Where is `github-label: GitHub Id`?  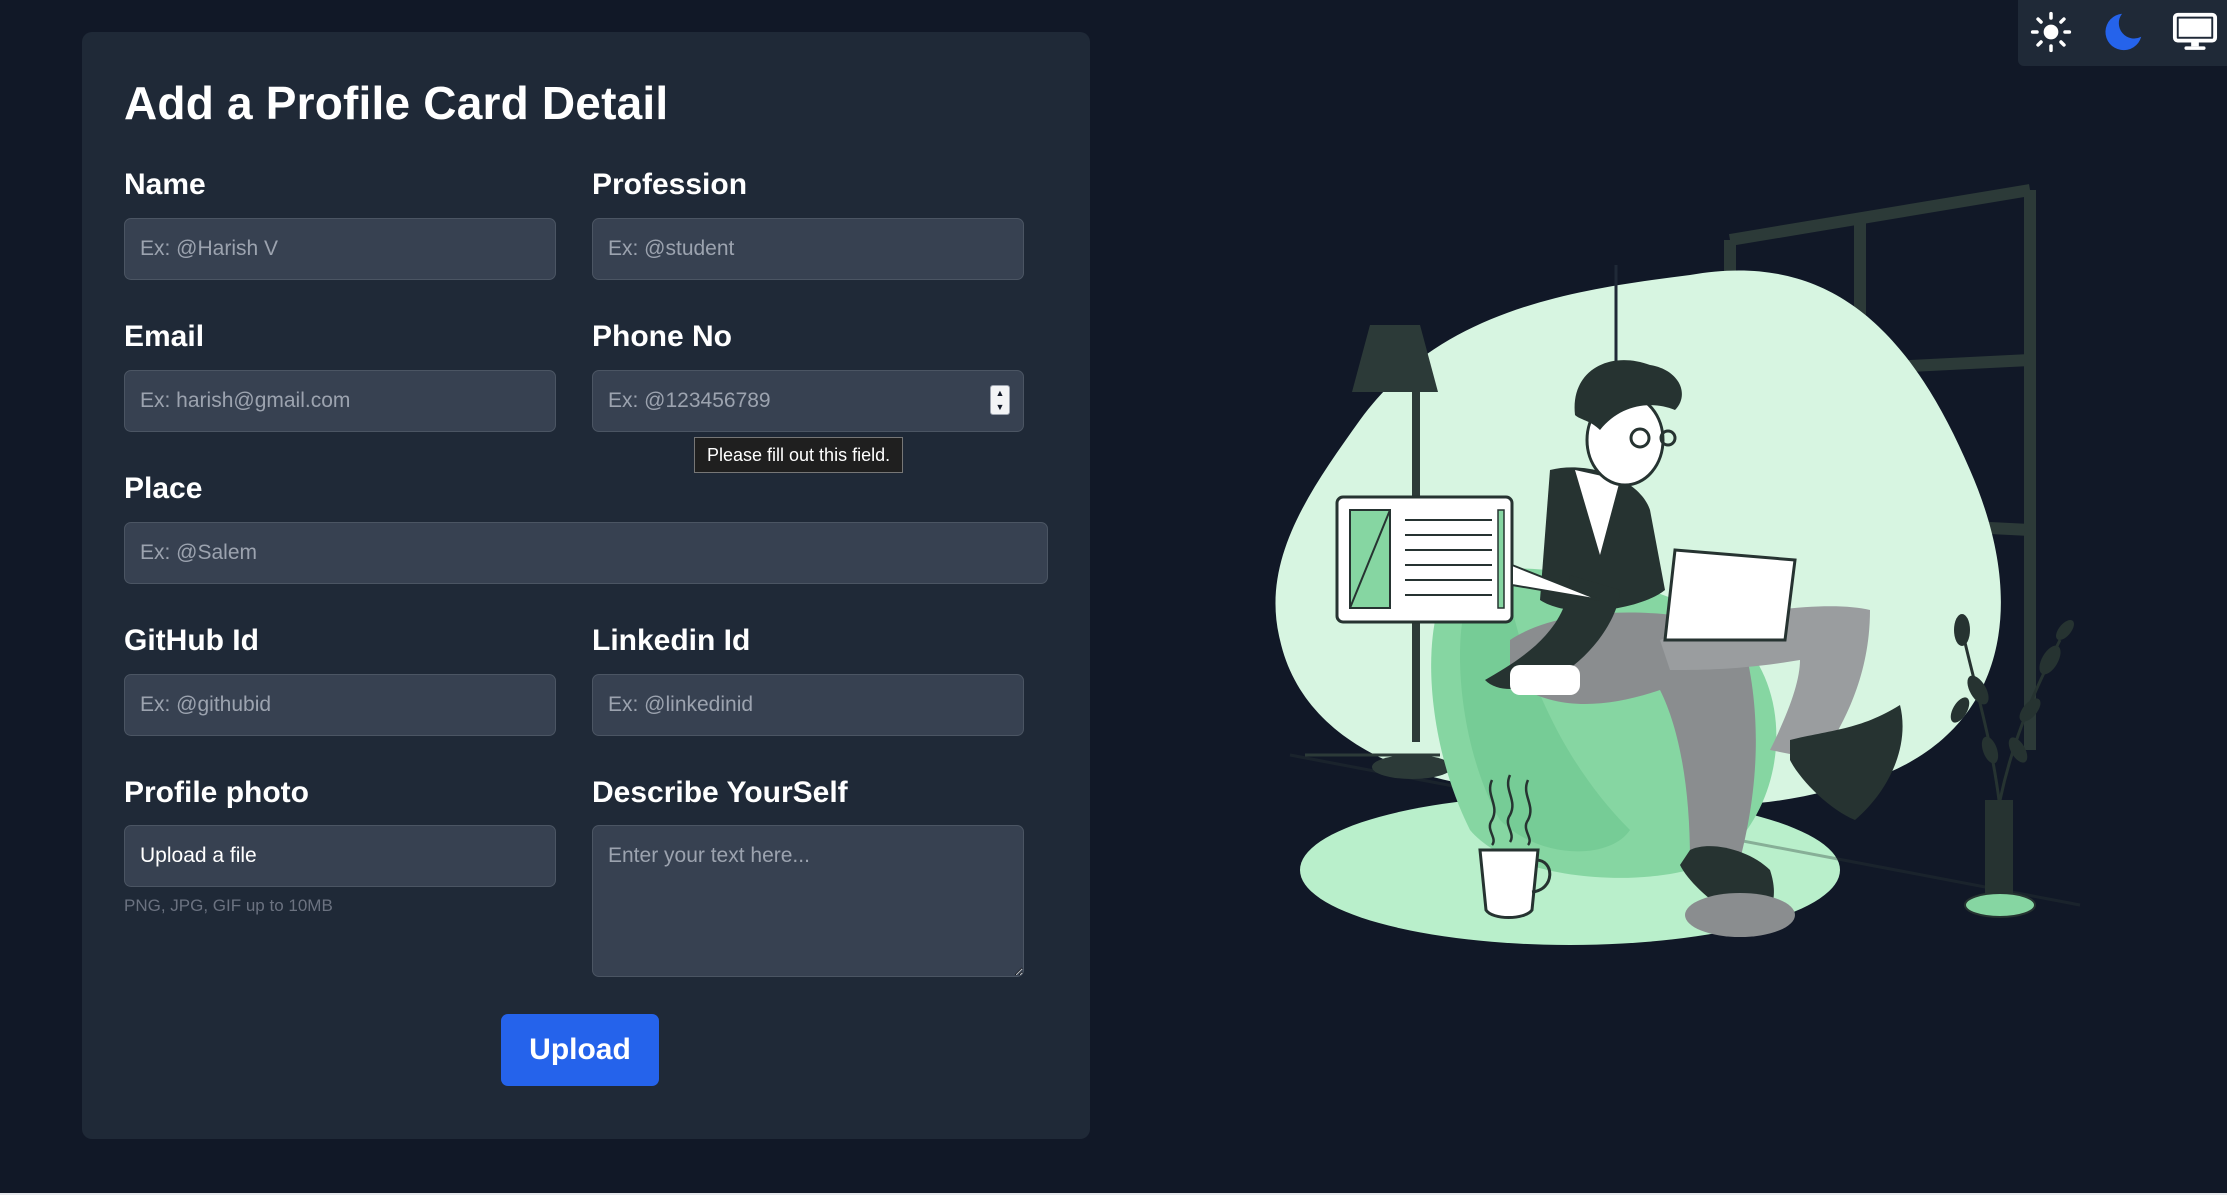 github-label: GitHub Id is located at coordinates (191, 640).